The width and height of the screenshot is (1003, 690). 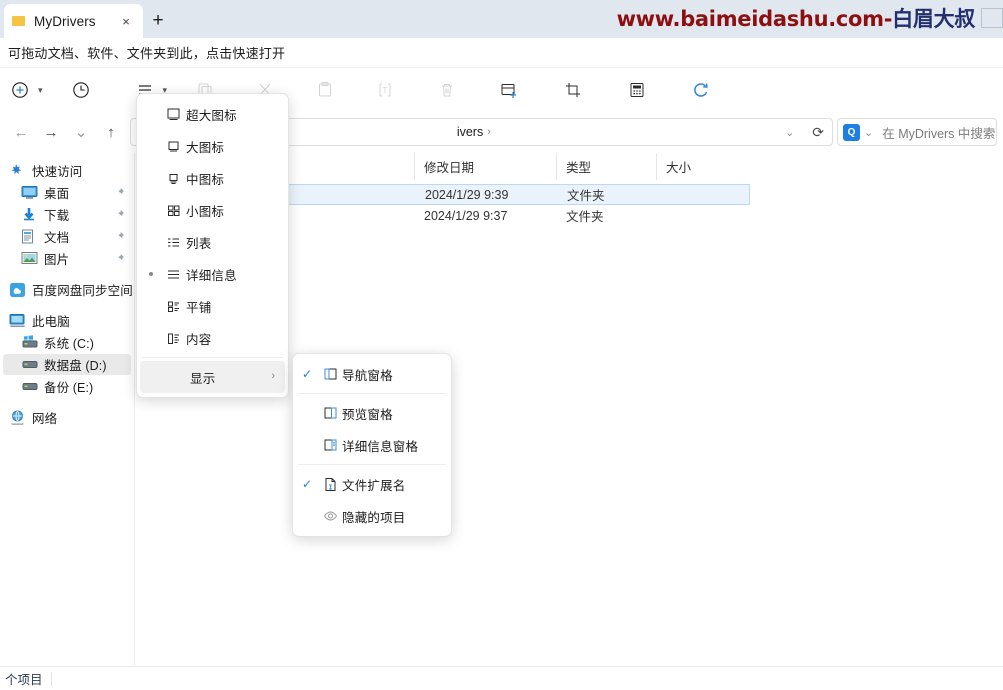 I want to click on new-item-button, so click(x=20, y=90).